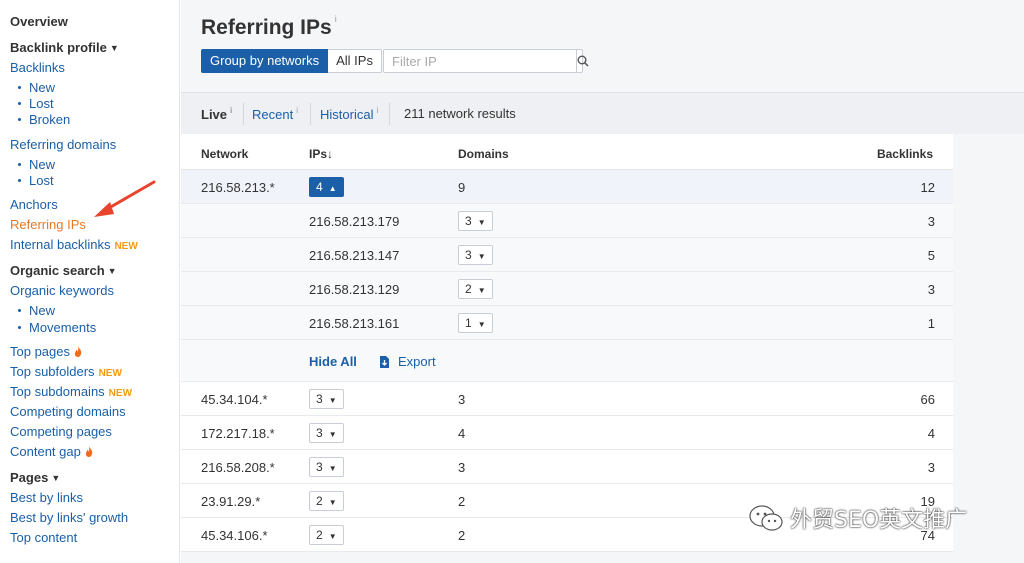  What do you see at coordinates (34, 205) in the screenshot?
I see `sidebar-item-anchors: Anchors` at bounding box center [34, 205].